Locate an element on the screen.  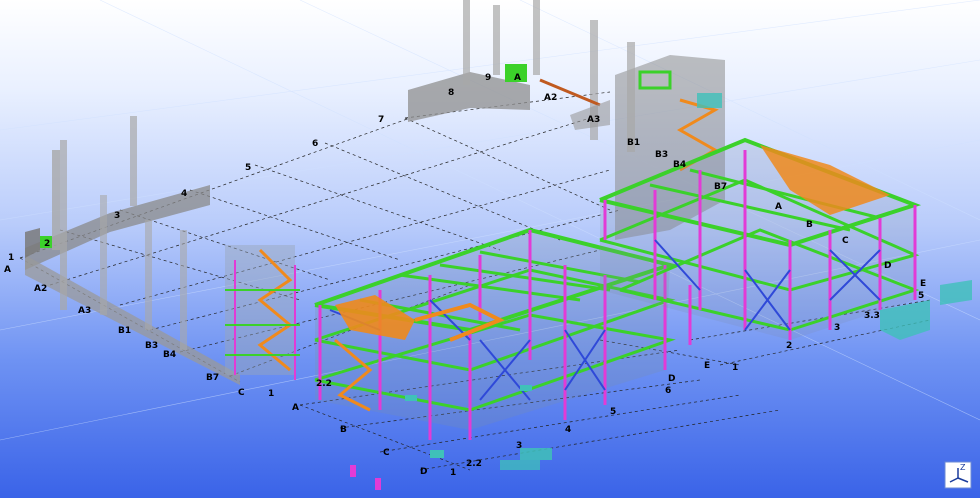
grid-label: 3.3 is located at coordinates (872, 316).